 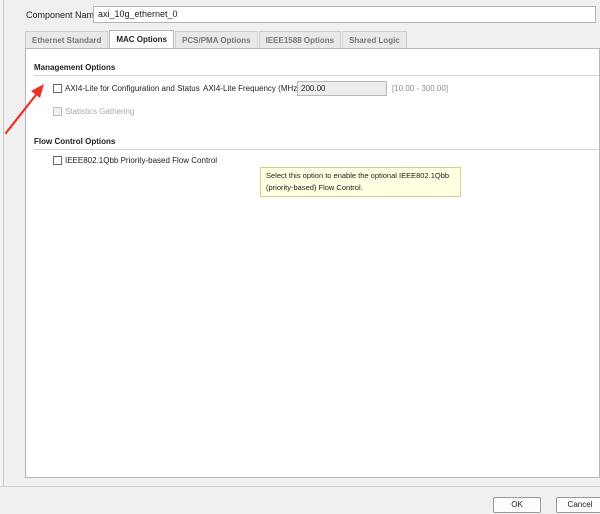 What do you see at coordinates (316, 75) in the screenshot?
I see `management-separator` at bounding box center [316, 75].